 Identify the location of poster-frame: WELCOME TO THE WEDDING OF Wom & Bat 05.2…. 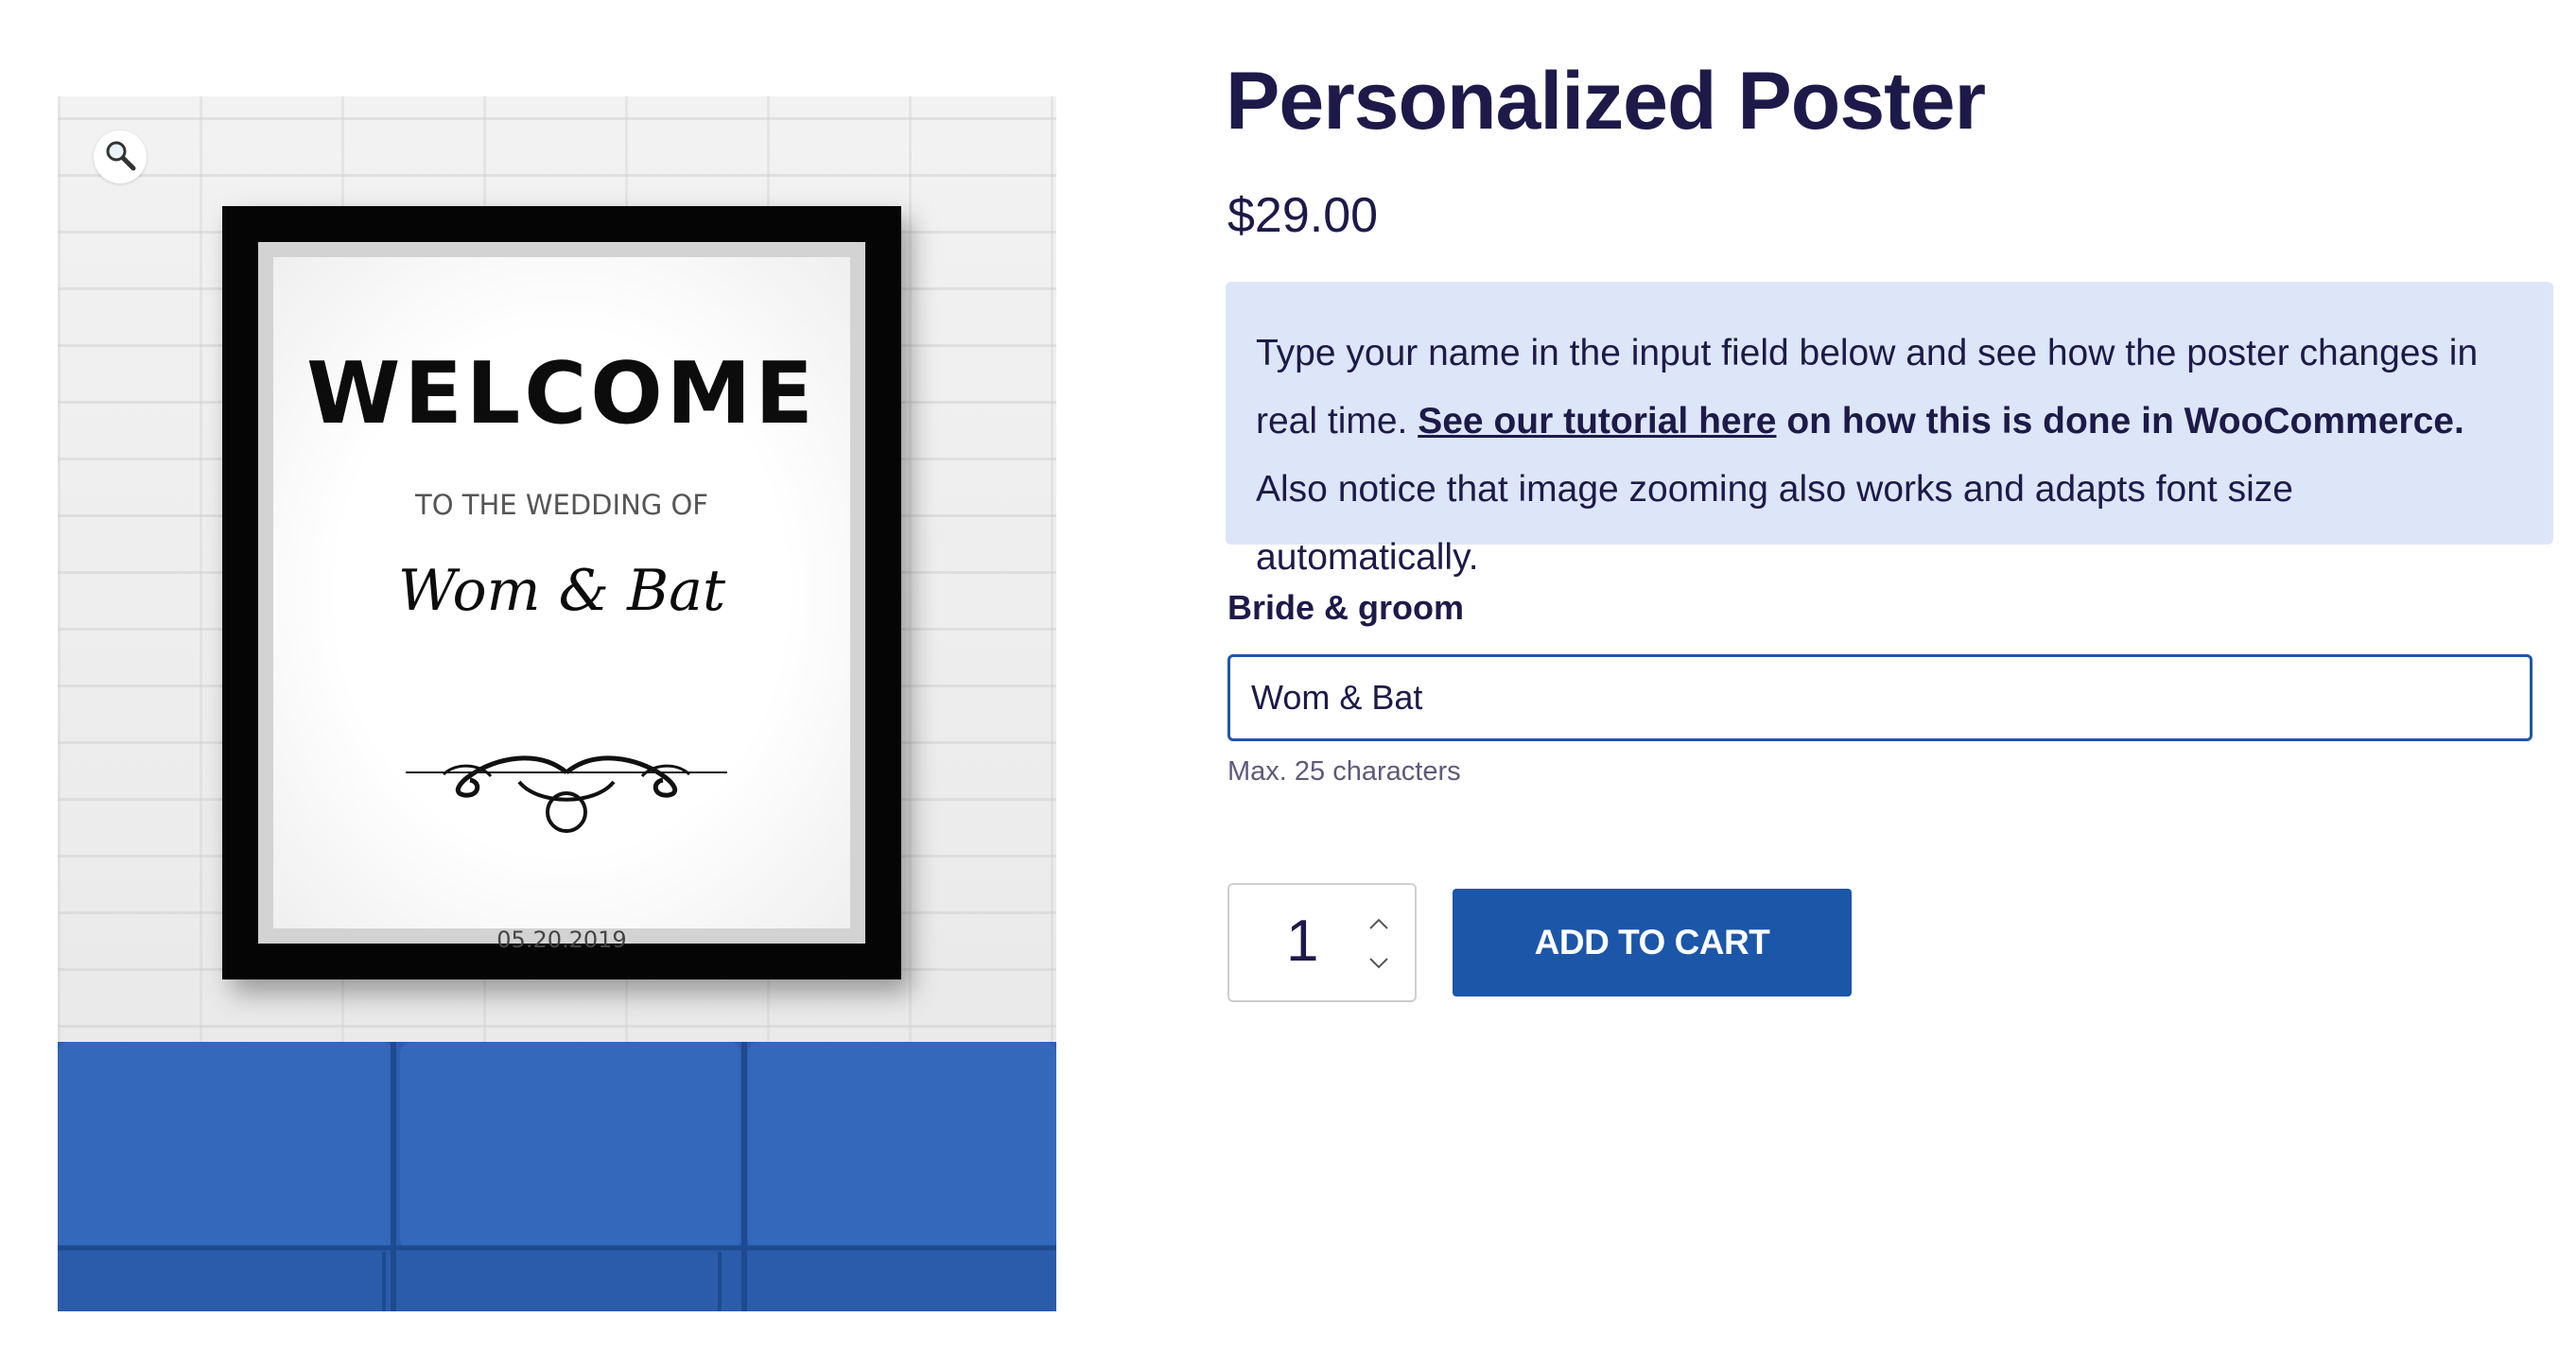
(561, 592).